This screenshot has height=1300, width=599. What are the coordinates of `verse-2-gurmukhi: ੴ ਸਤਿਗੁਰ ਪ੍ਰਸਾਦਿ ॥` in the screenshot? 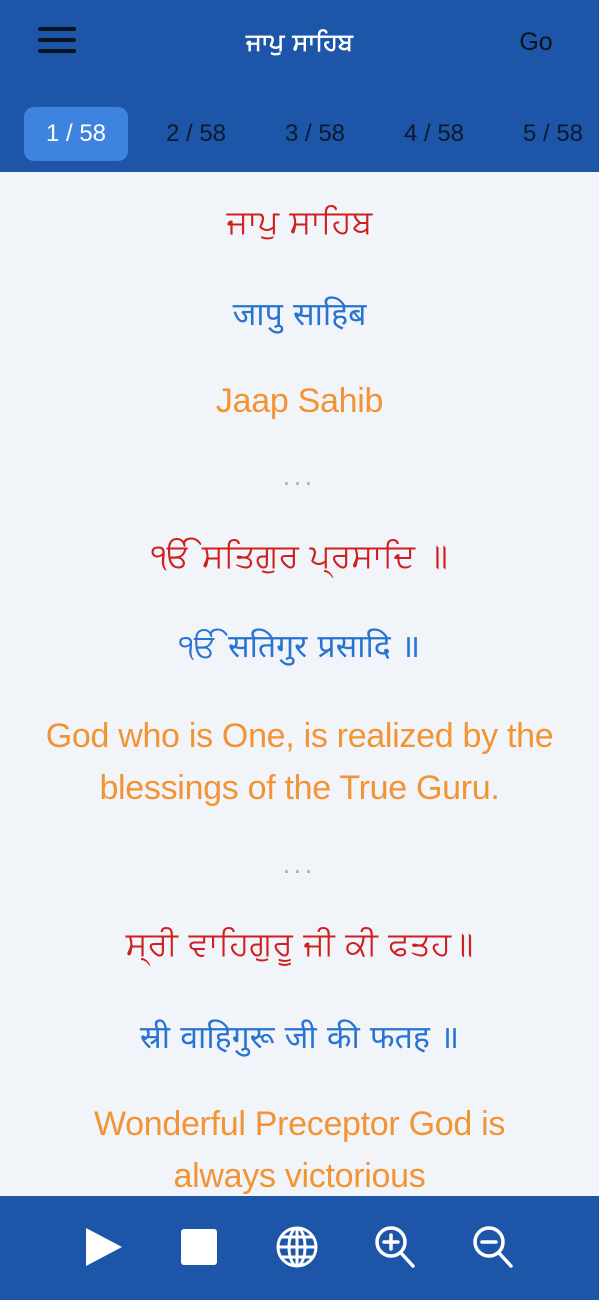 It's located at (299, 555).